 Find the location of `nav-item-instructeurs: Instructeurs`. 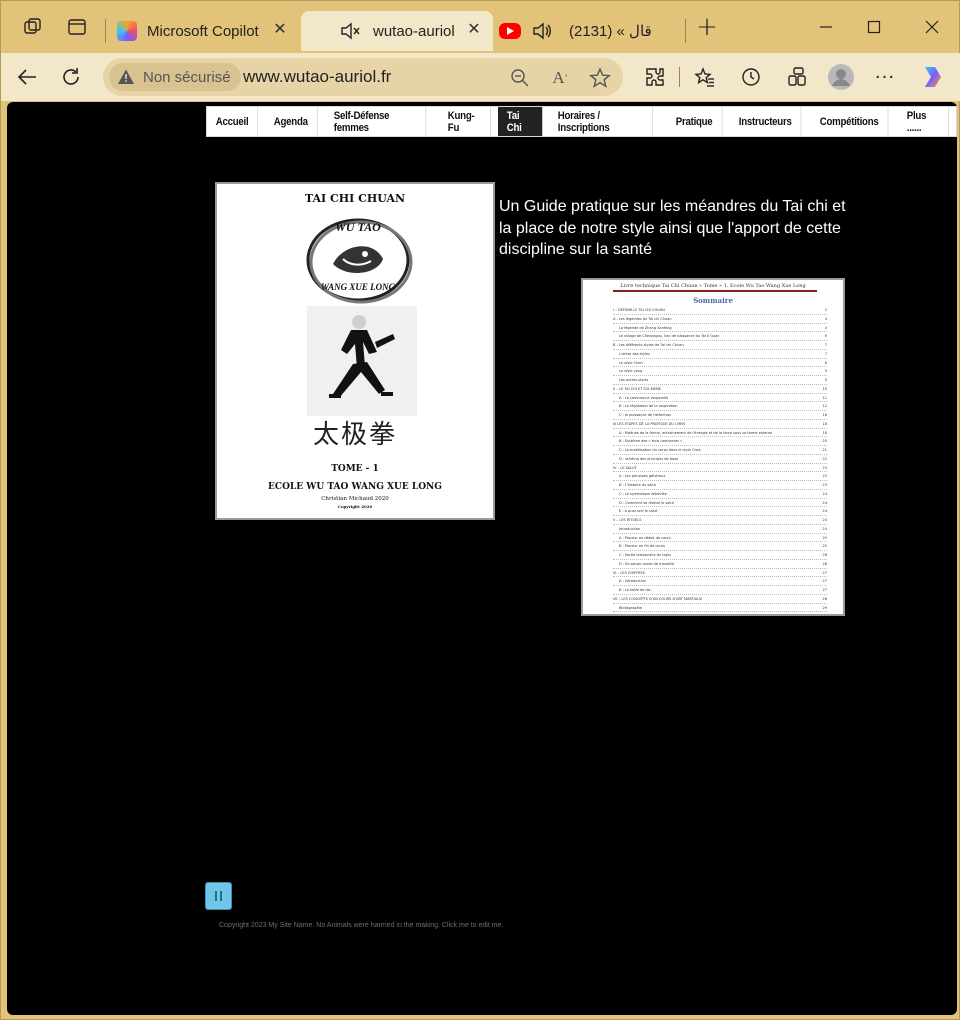

nav-item-instructeurs: Instructeurs is located at coordinates (765, 121).